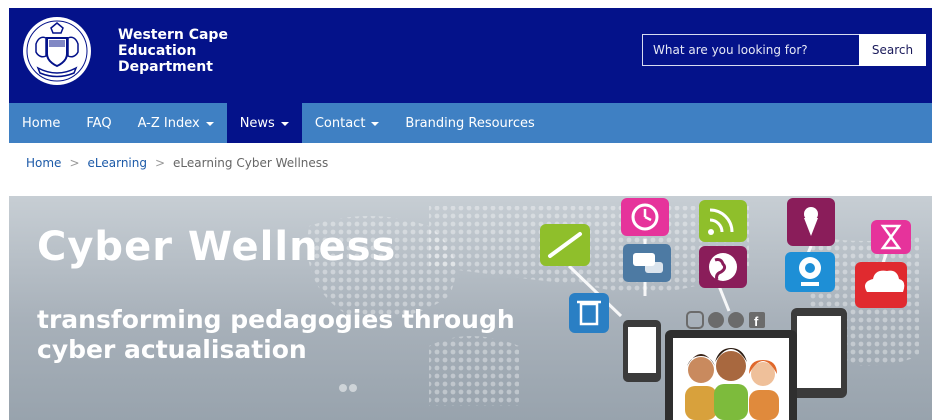  What do you see at coordinates (172, 349) in the screenshot?
I see `banner-subtitle-line2: cyber actualisation` at bounding box center [172, 349].